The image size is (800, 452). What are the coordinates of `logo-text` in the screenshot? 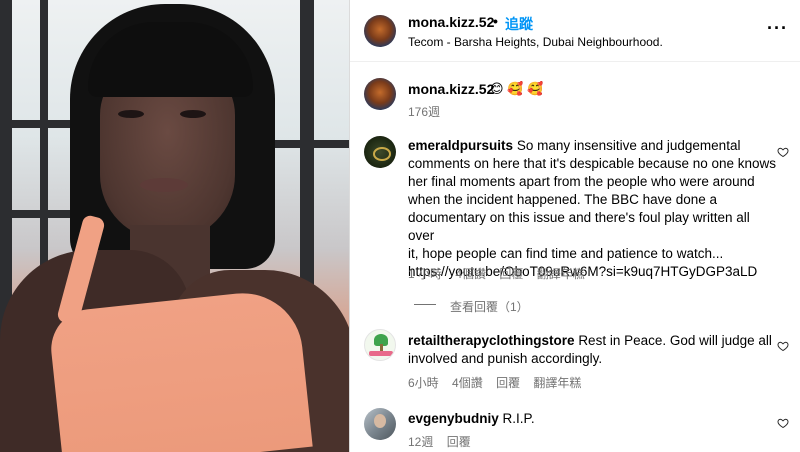 It's located at (381, 353).